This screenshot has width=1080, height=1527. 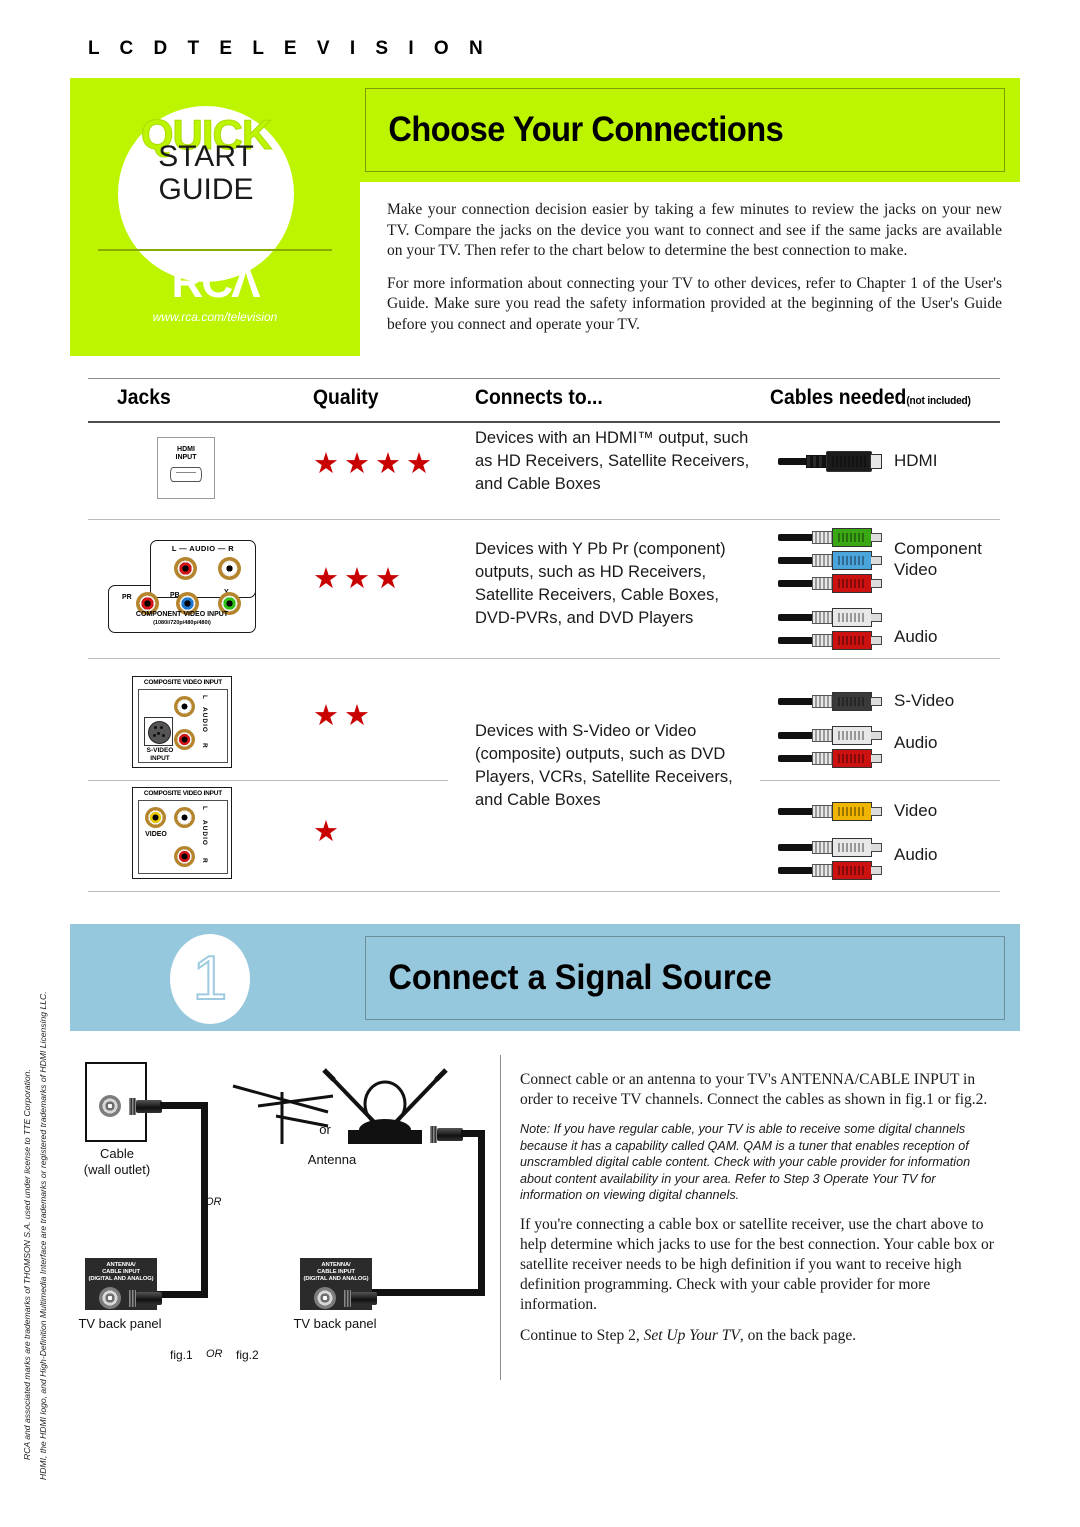 What do you see at coordinates (830, 617) in the screenshot?
I see `cable-graphic-component-audio-l` at bounding box center [830, 617].